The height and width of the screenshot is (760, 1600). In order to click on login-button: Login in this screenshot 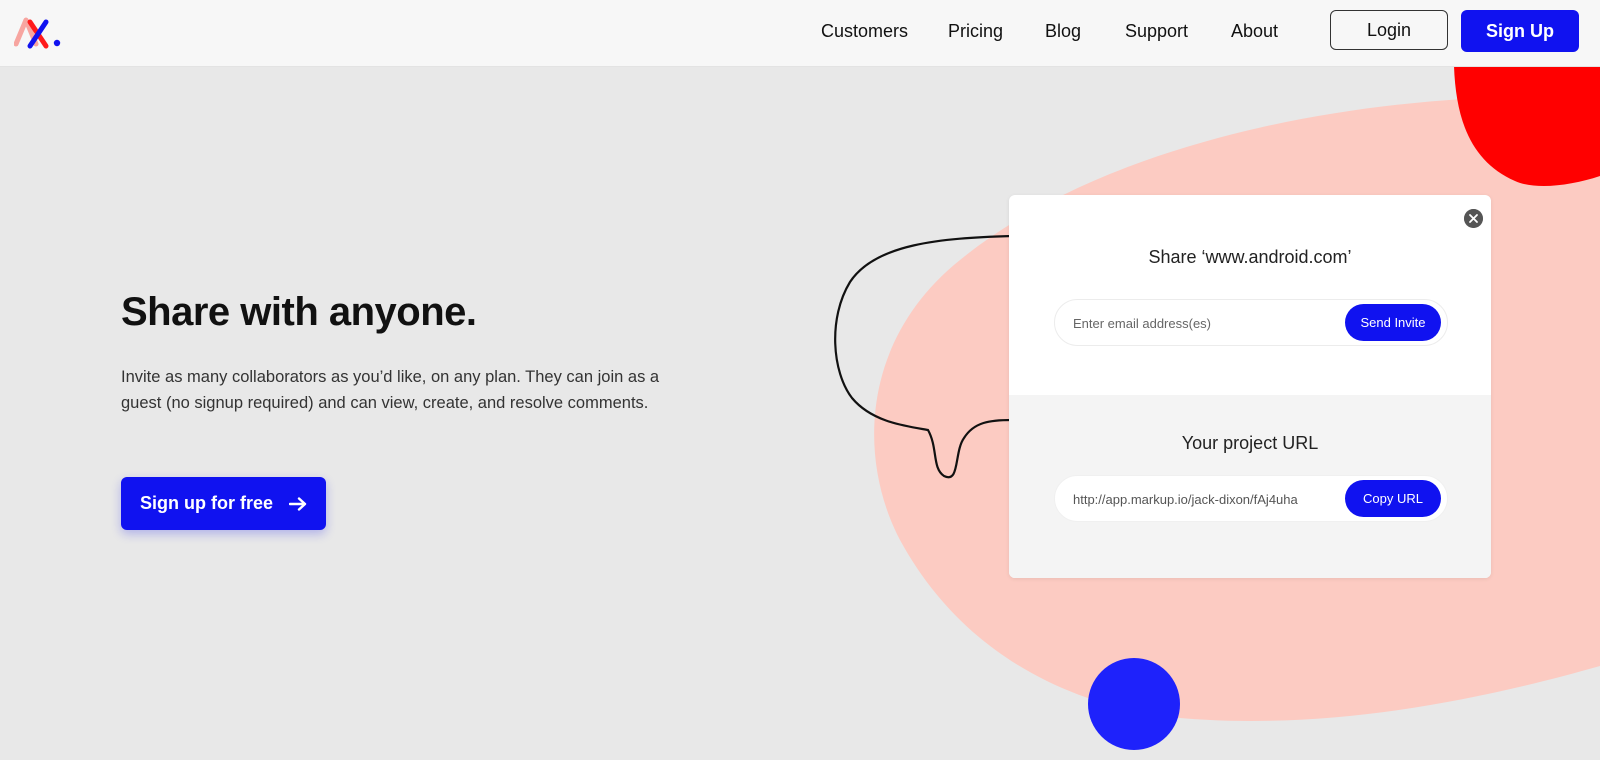, I will do `click(1389, 30)`.